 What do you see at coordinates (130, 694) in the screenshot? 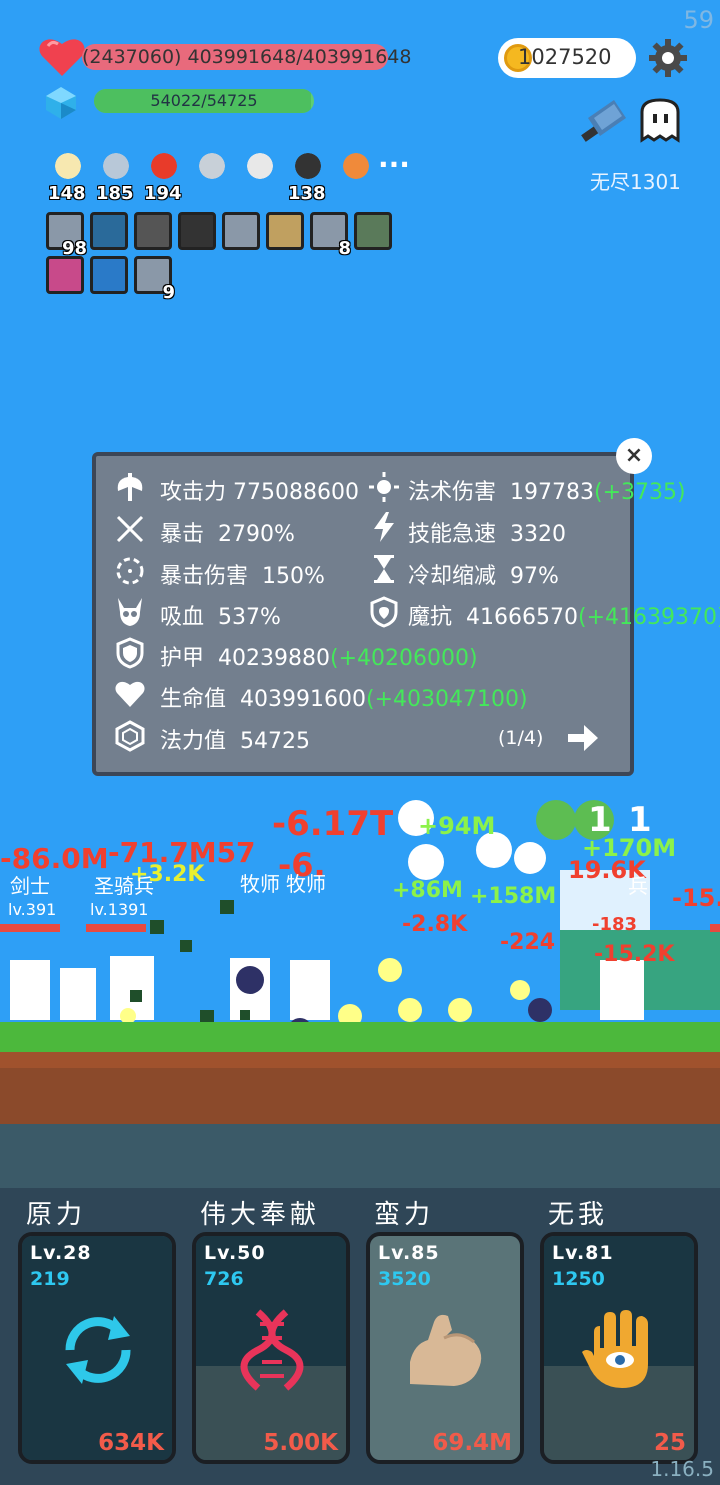
I see `heart-outline-icon` at bounding box center [130, 694].